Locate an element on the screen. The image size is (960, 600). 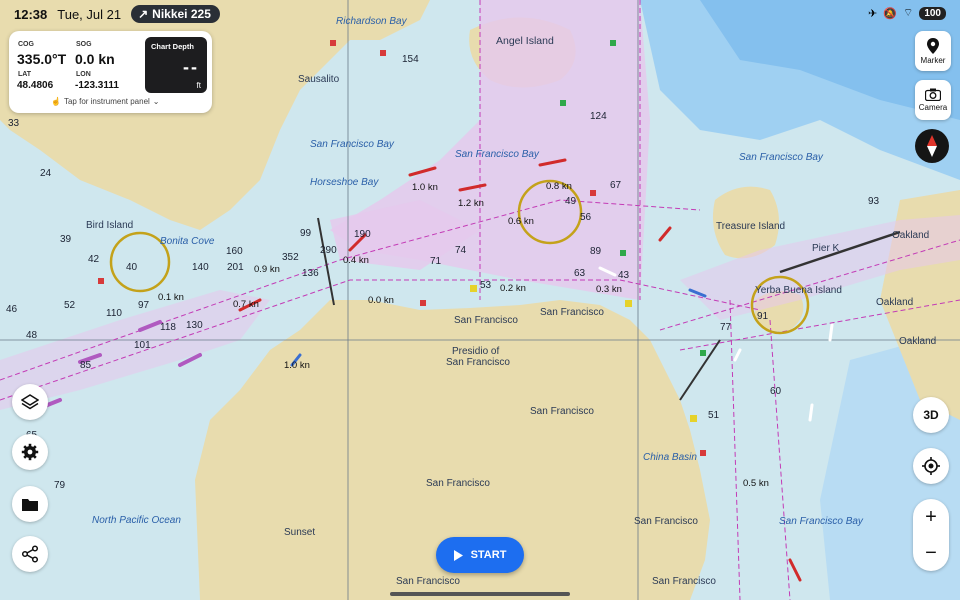
depth-sounding: 63 is located at coordinates (580, 273).